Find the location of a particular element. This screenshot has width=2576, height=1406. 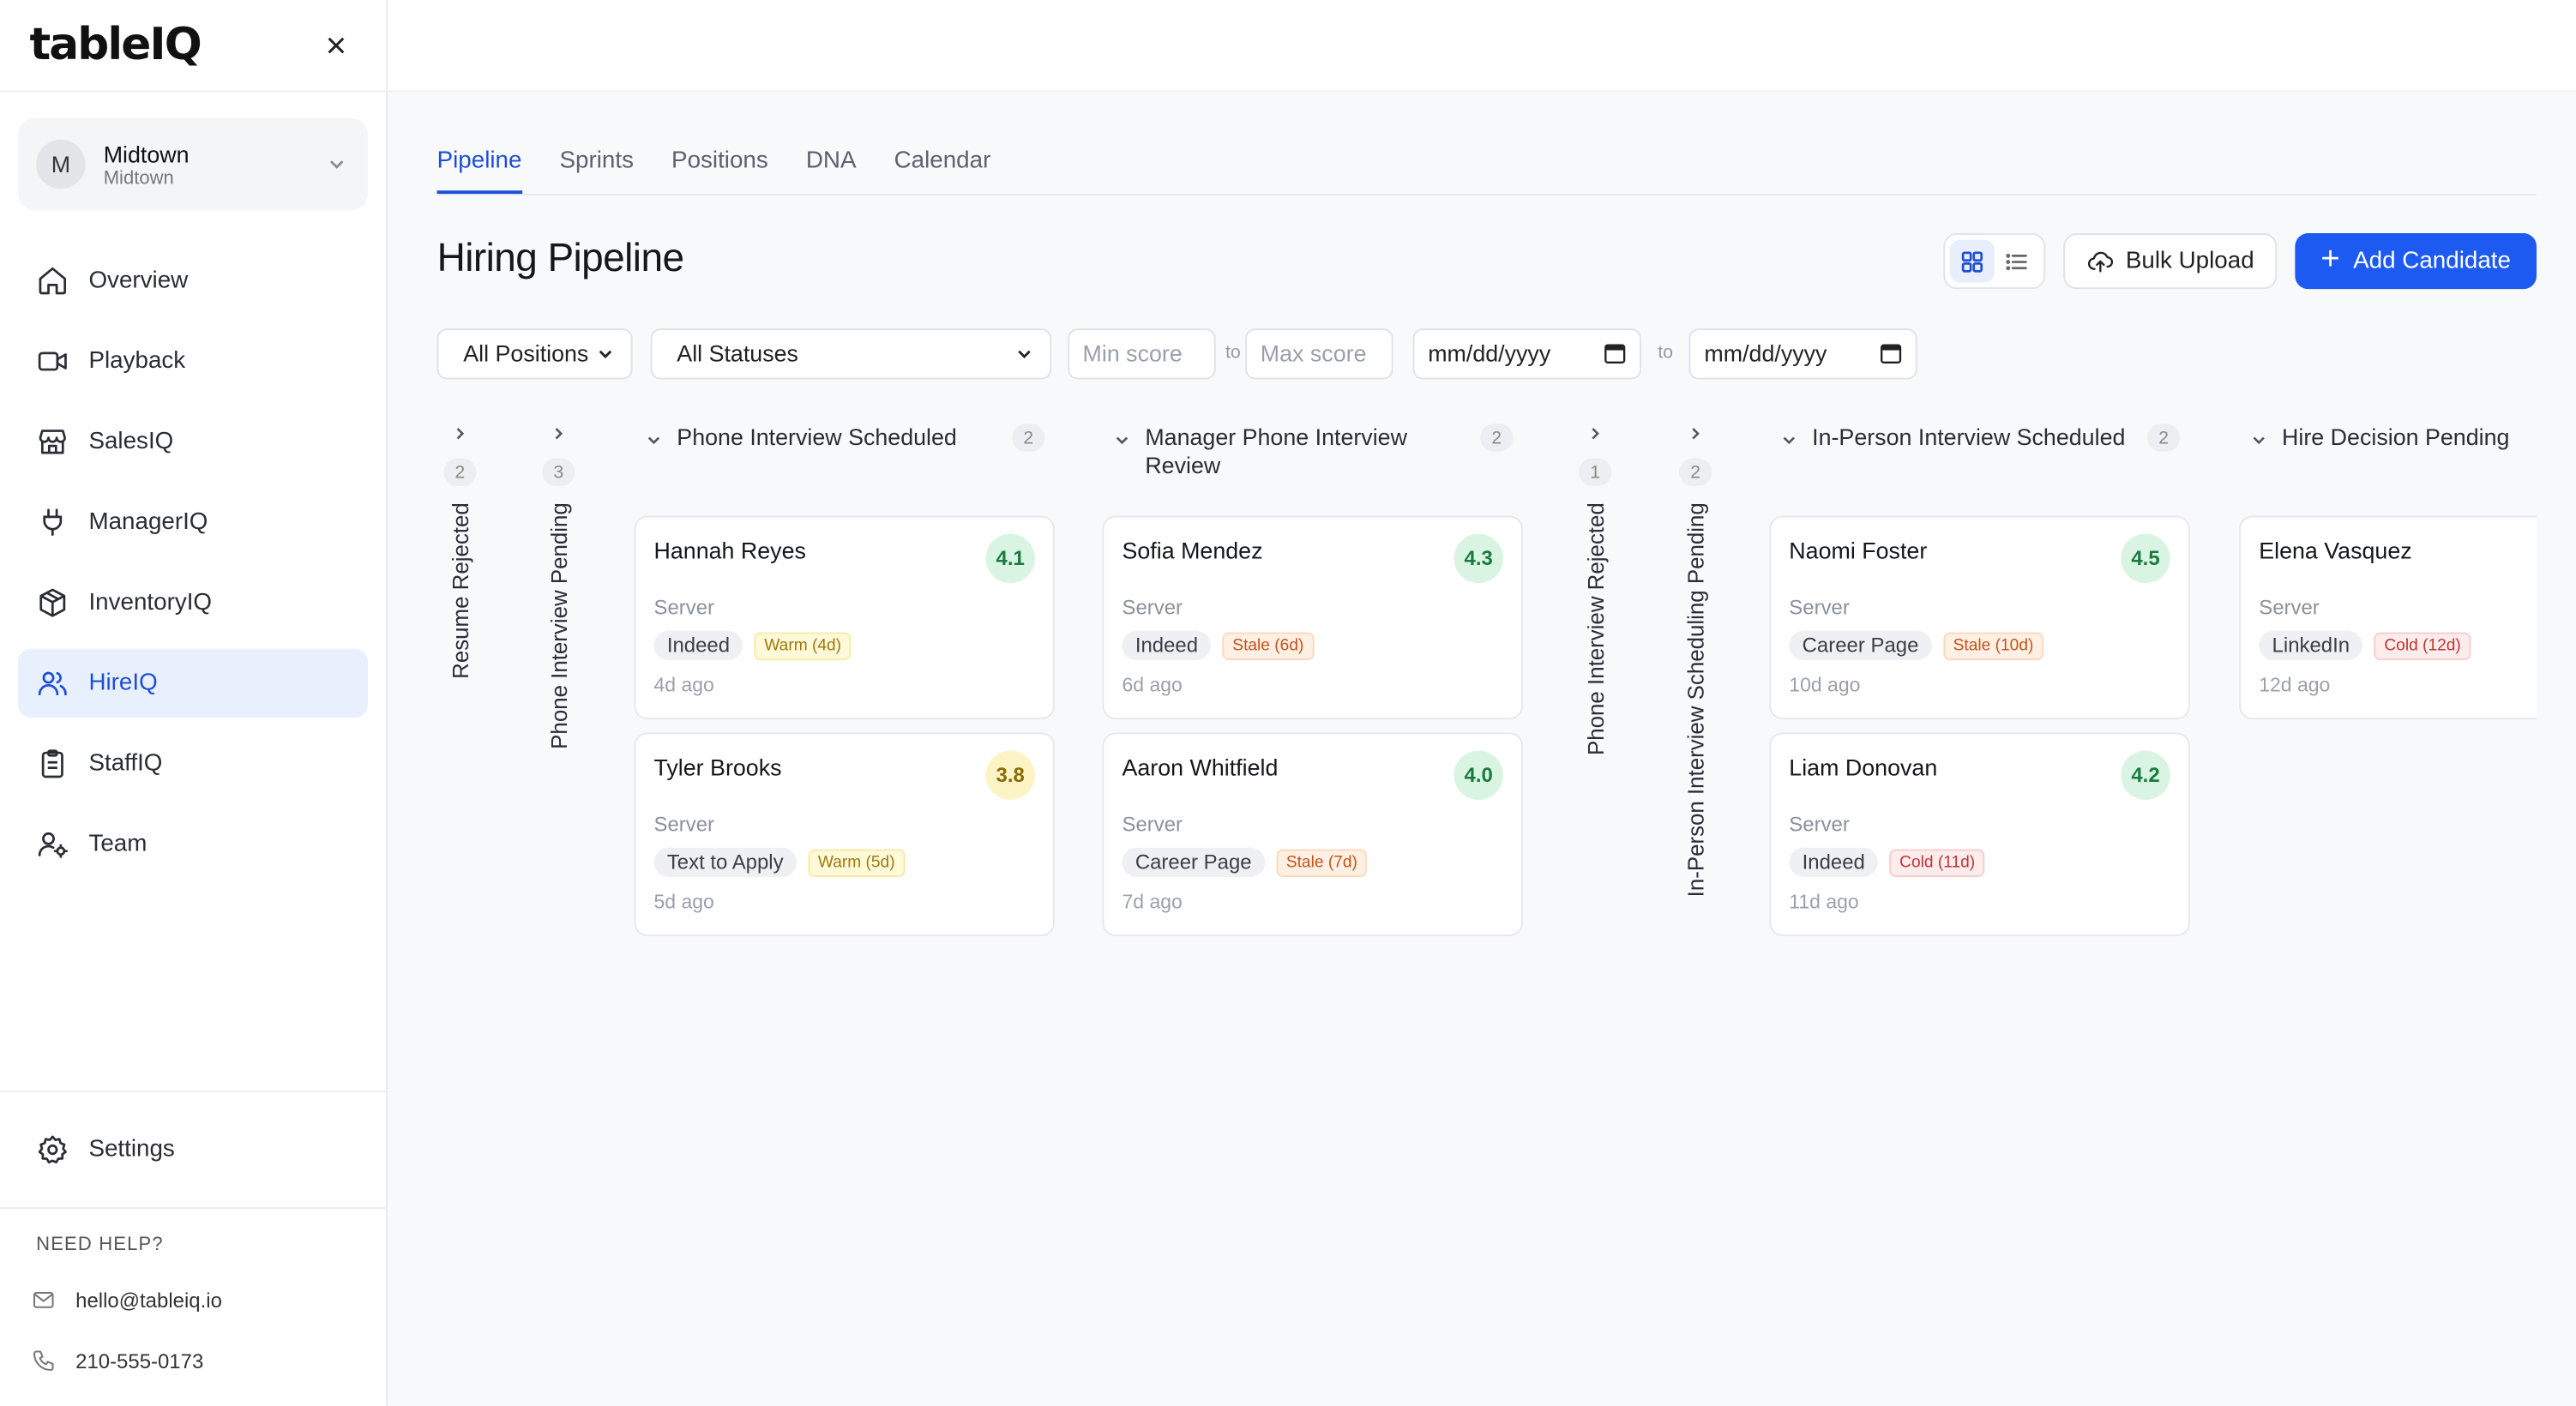

column-title: Resume Rejected is located at coordinates (460, 590).